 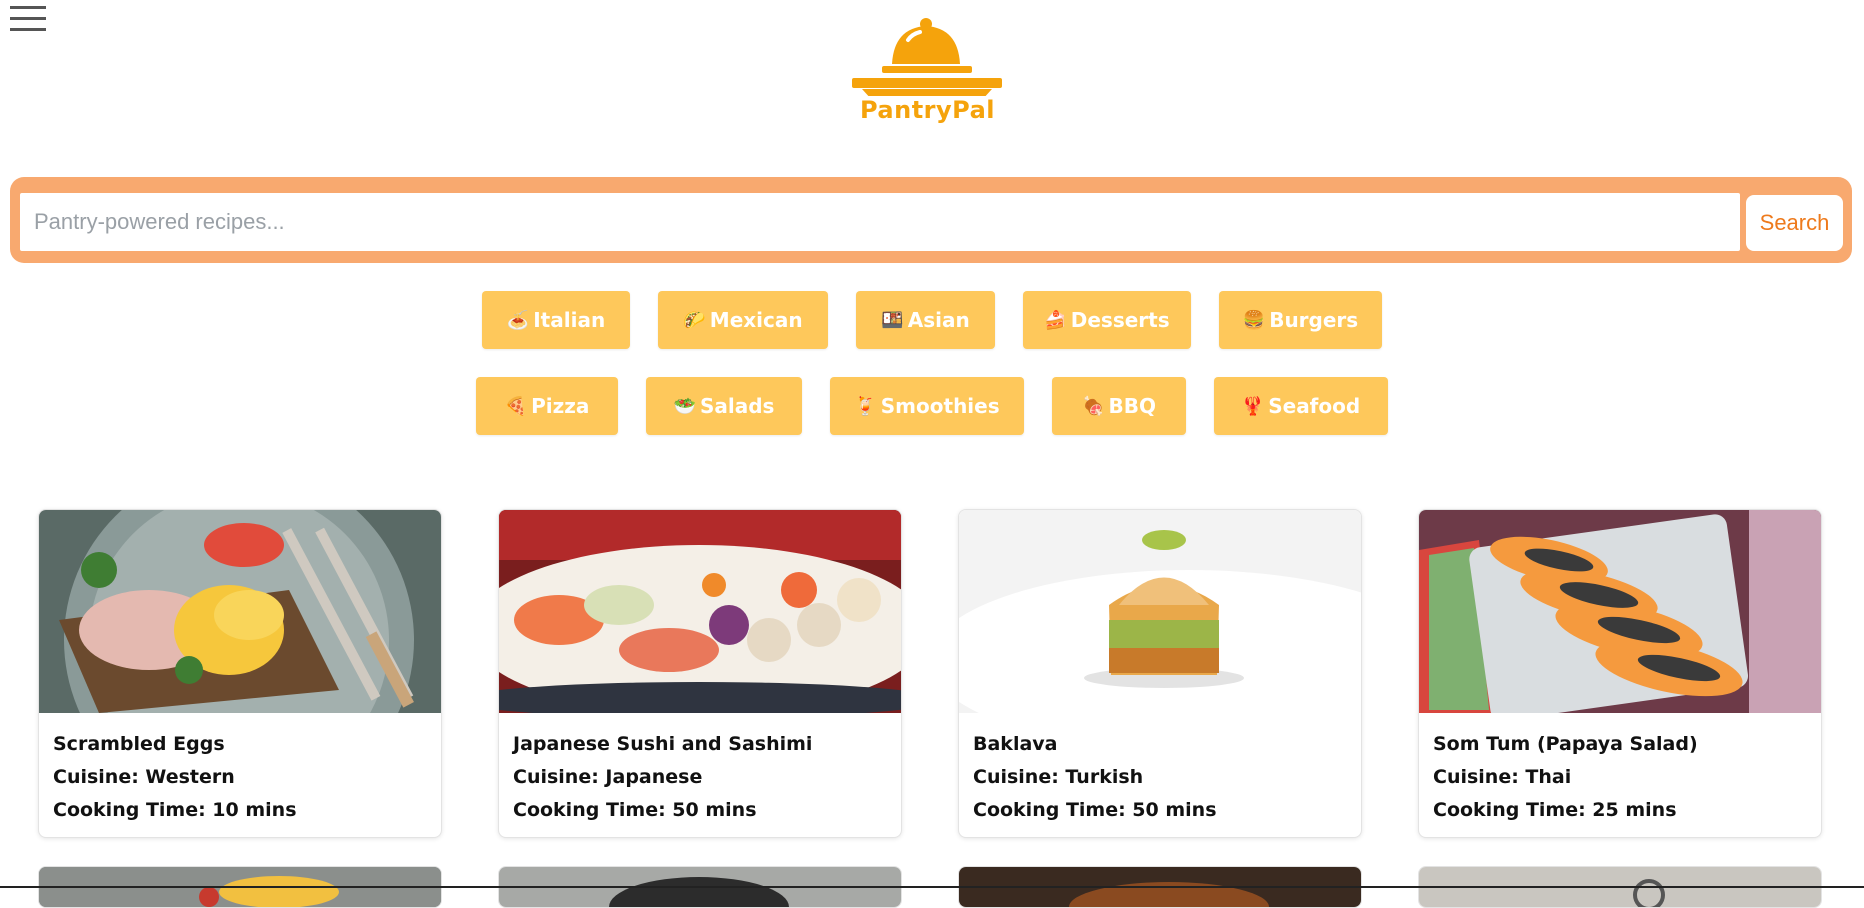 I want to click on category-label: BBQ, so click(x=1132, y=406).